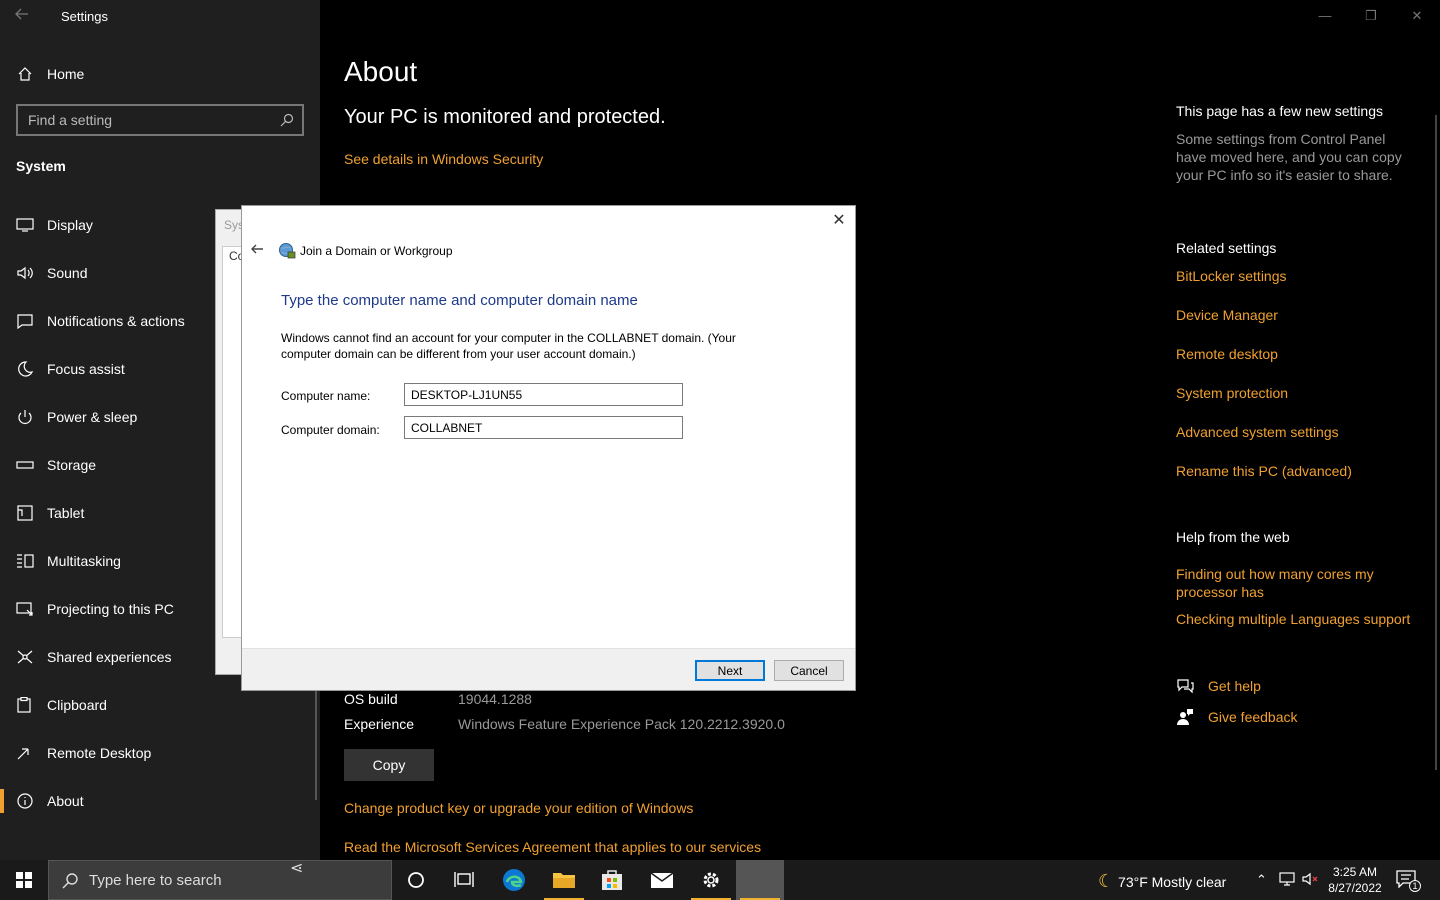 This screenshot has height=900, width=1440. Describe the element at coordinates (70, 881) in the screenshot. I see `search-icon` at that location.